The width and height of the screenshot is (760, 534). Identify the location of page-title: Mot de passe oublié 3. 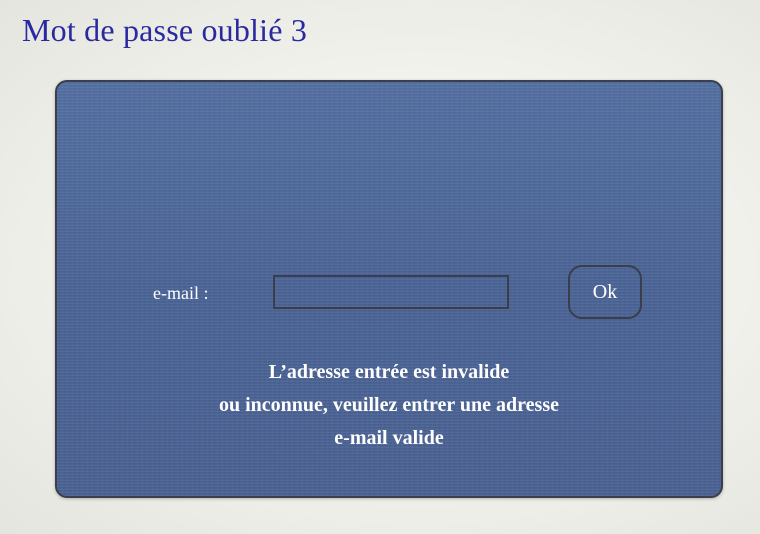
(165, 30).